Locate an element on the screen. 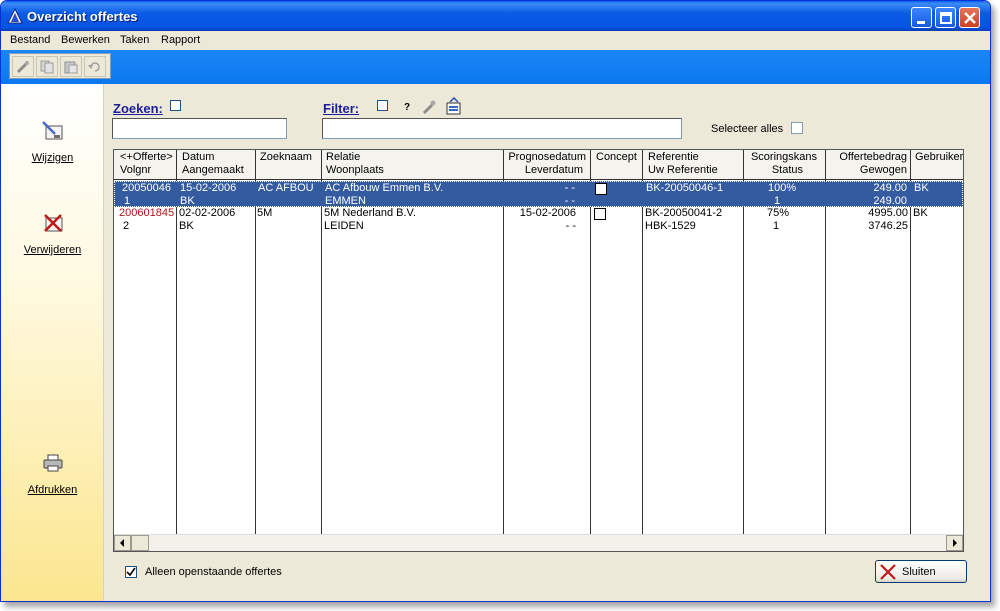 The image size is (1000, 611). close-x-icon is located at coordinates (888, 572).